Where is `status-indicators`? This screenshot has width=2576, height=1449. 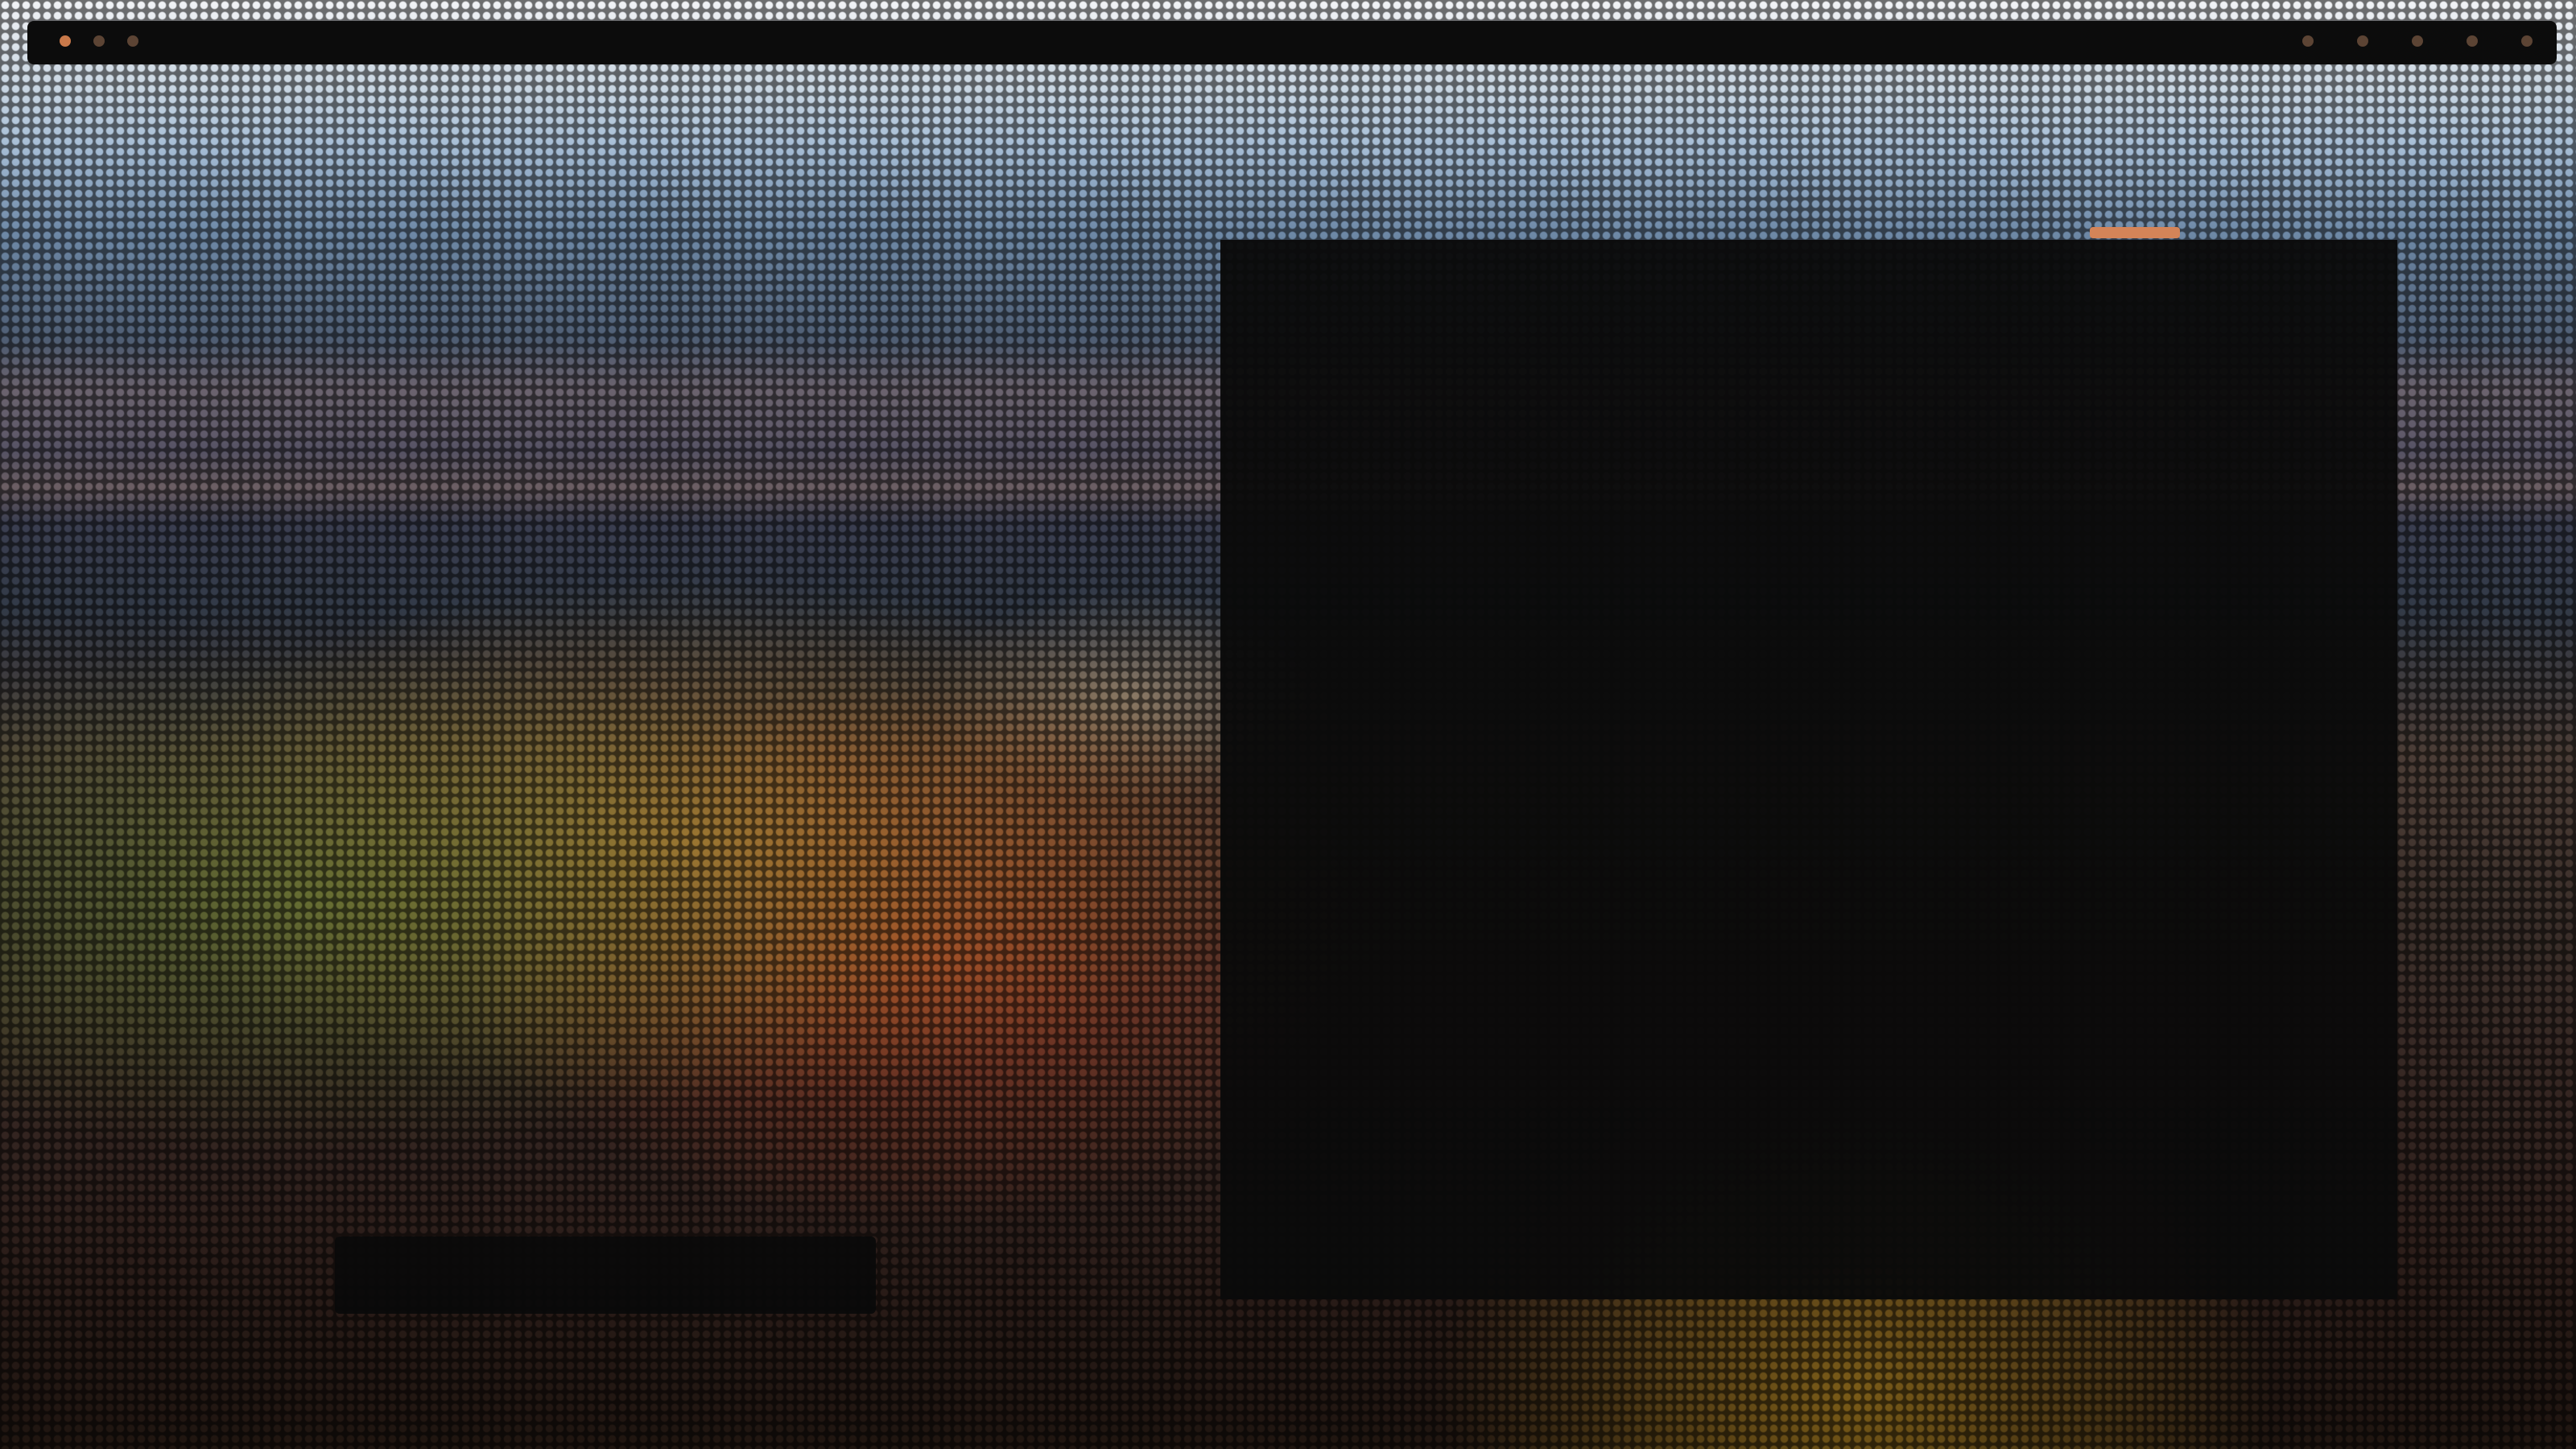 status-indicators is located at coordinates (2417, 39).